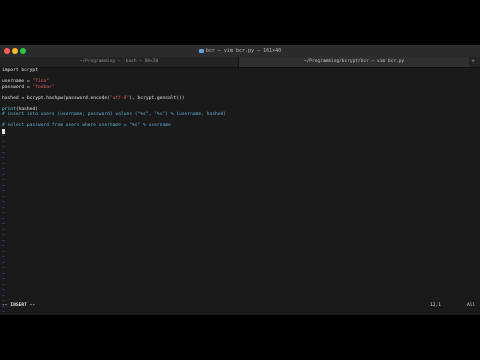 Image resolution: width=480 pixels, height=360 pixels. What do you see at coordinates (240, 306) in the screenshot?
I see `vim-status-line: -- INSERT -- 12,1 All` at bounding box center [240, 306].